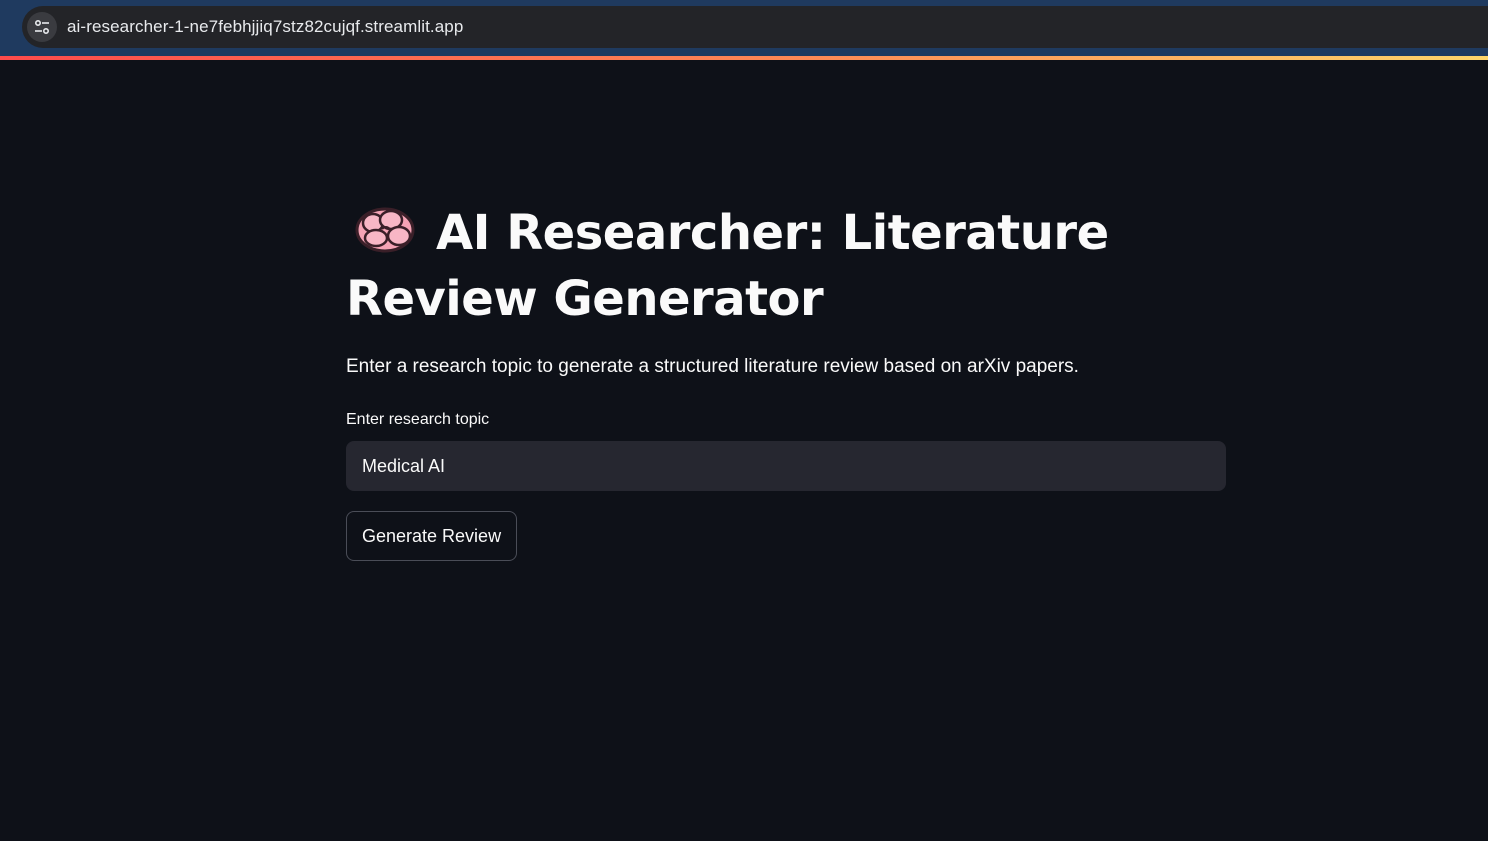 The image size is (1488, 841). What do you see at coordinates (385, 230) in the screenshot?
I see `brain-icon` at bounding box center [385, 230].